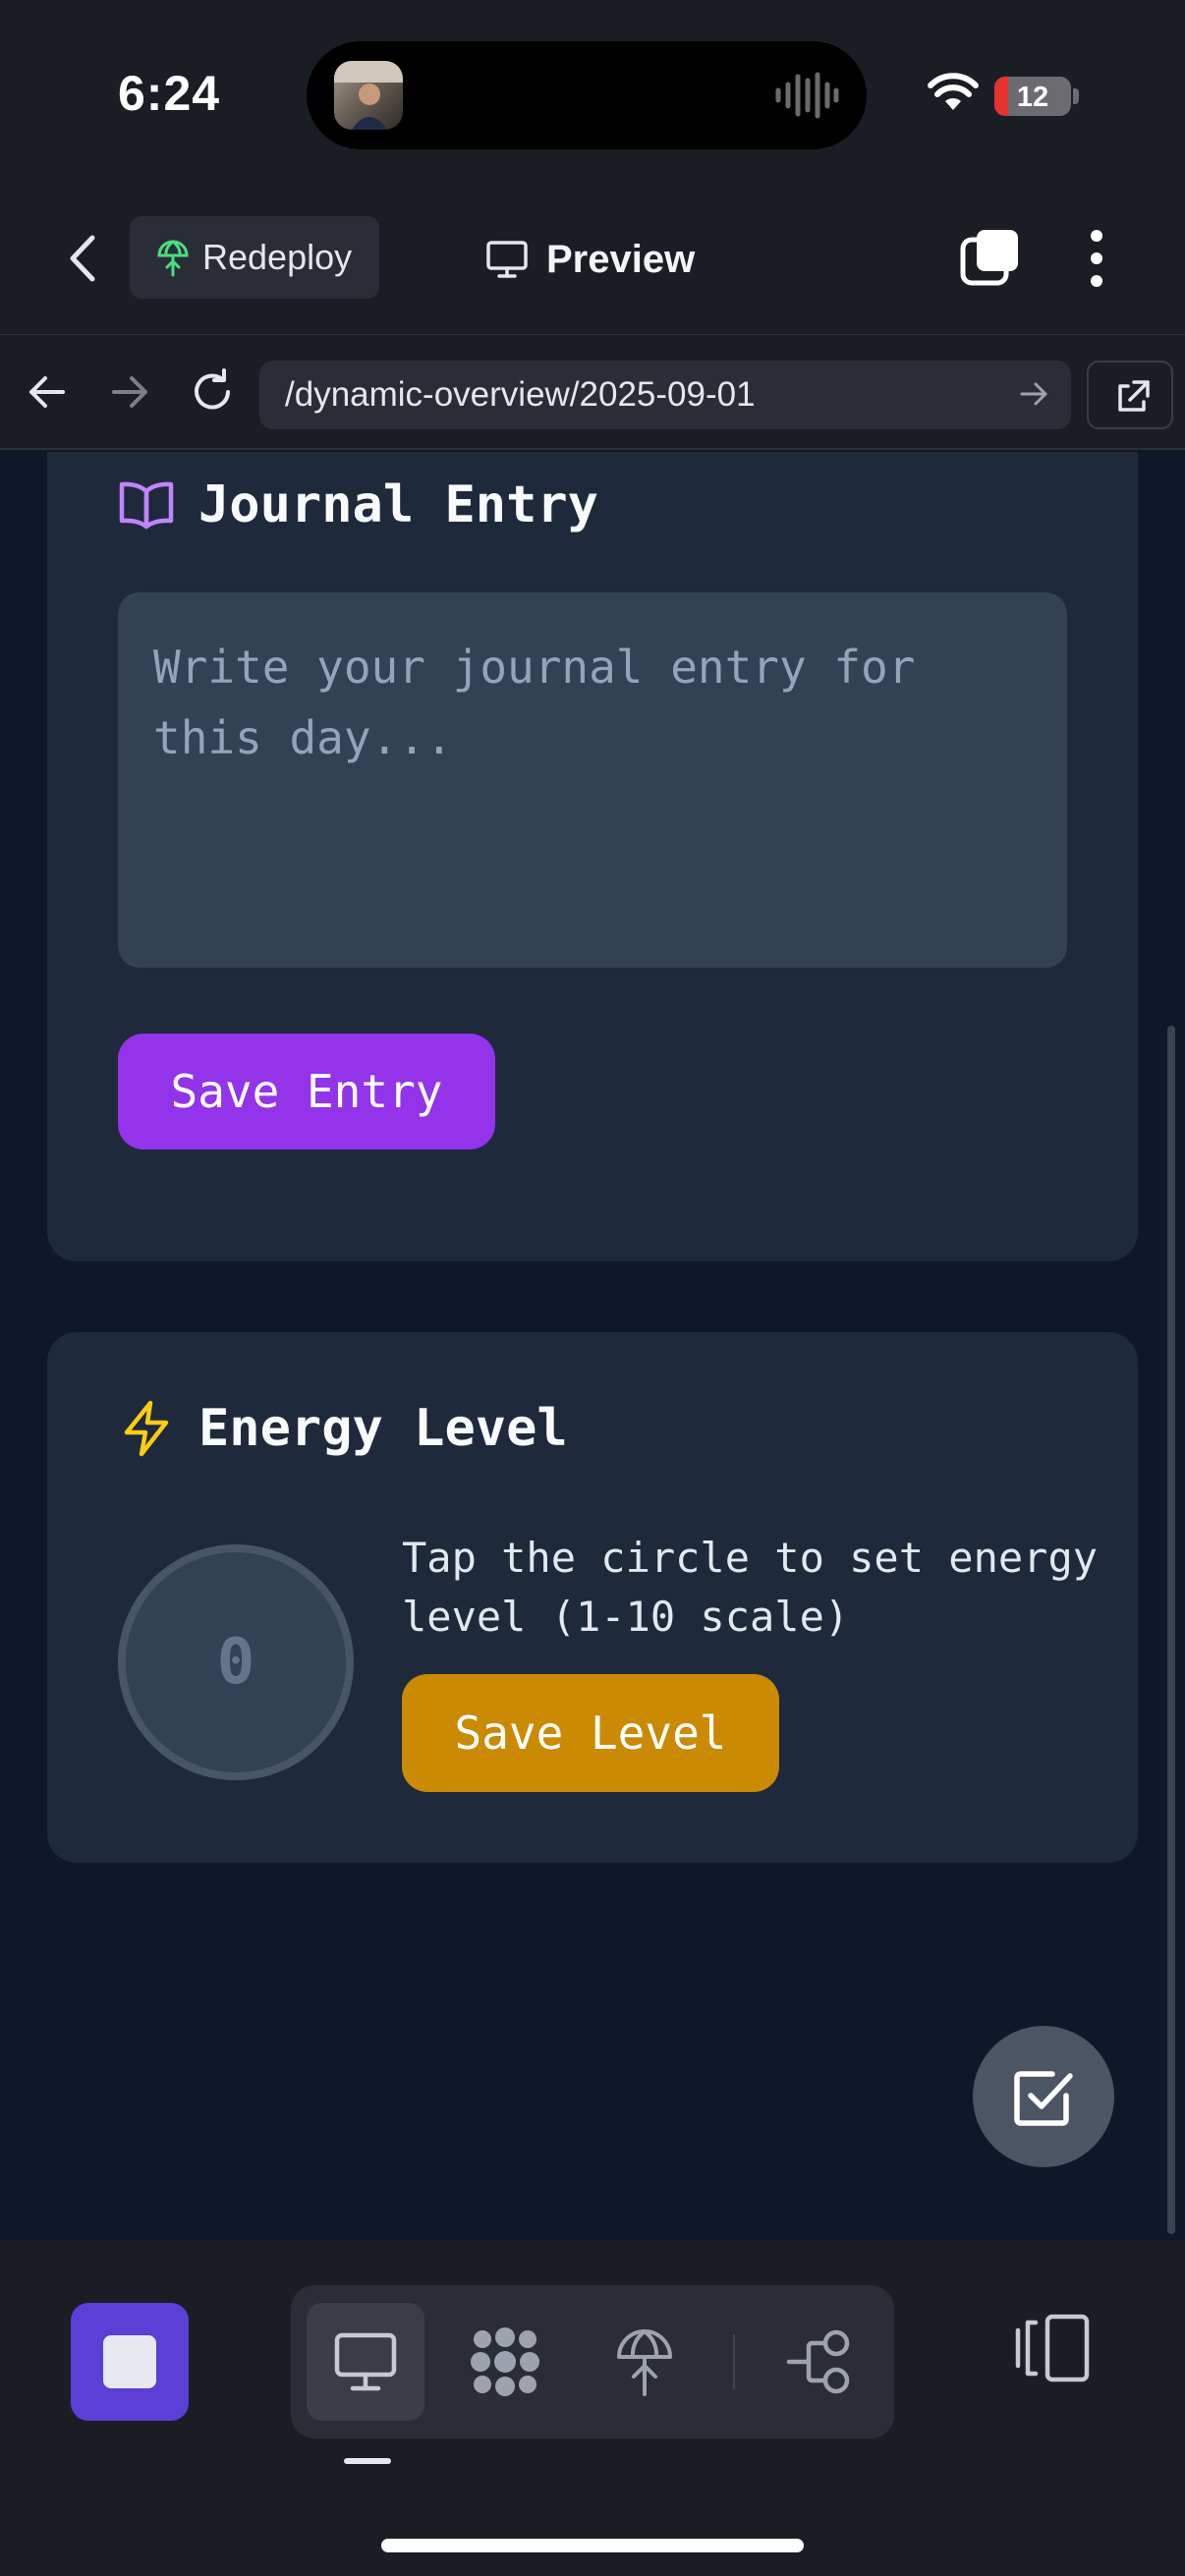  What do you see at coordinates (591, 1733) in the screenshot?
I see `save-level-button: Save Level` at bounding box center [591, 1733].